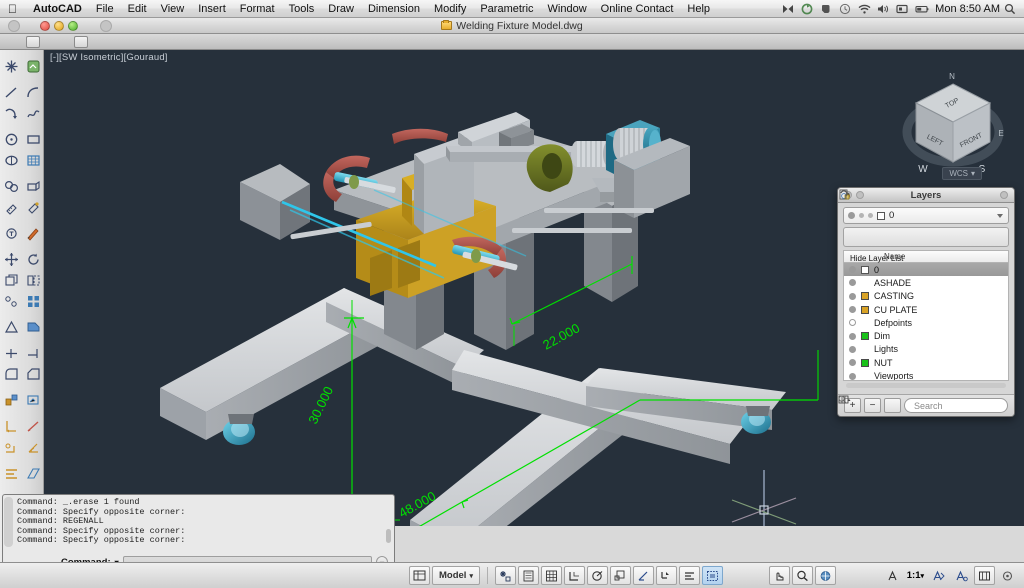  What do you see at coordinates (11, 66) in the screenshot?
I see `point-tool-icon` at bounding box center [11, 66].